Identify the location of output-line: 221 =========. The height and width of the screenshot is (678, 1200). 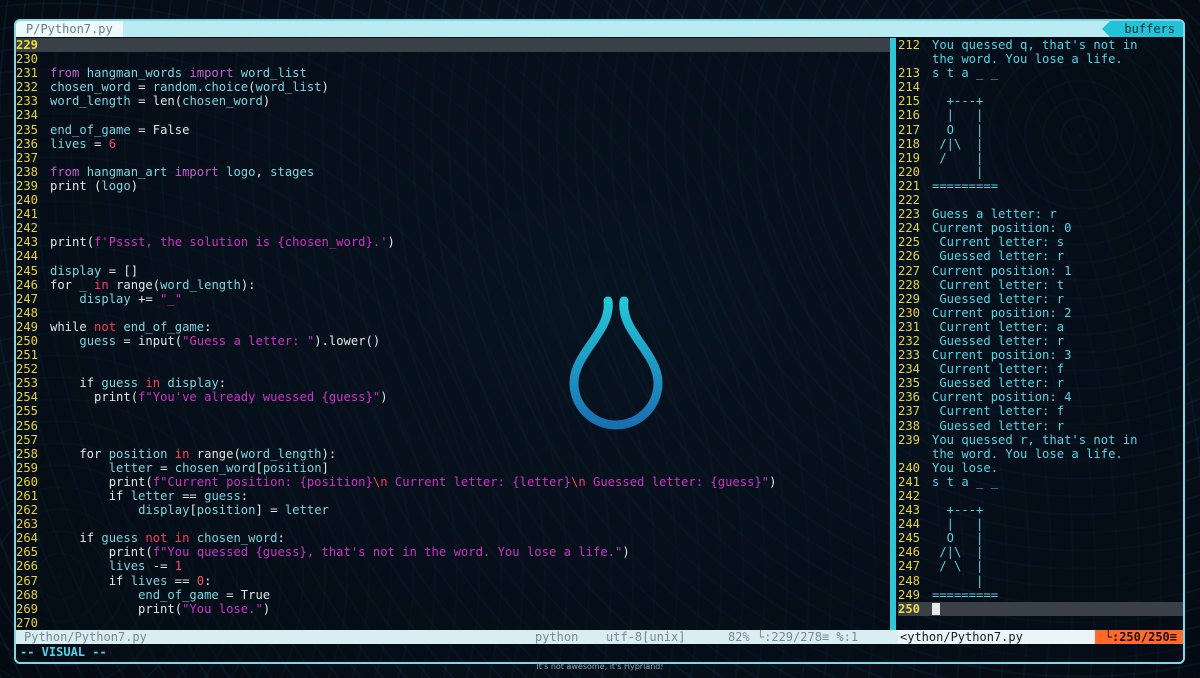
(1040, 186).